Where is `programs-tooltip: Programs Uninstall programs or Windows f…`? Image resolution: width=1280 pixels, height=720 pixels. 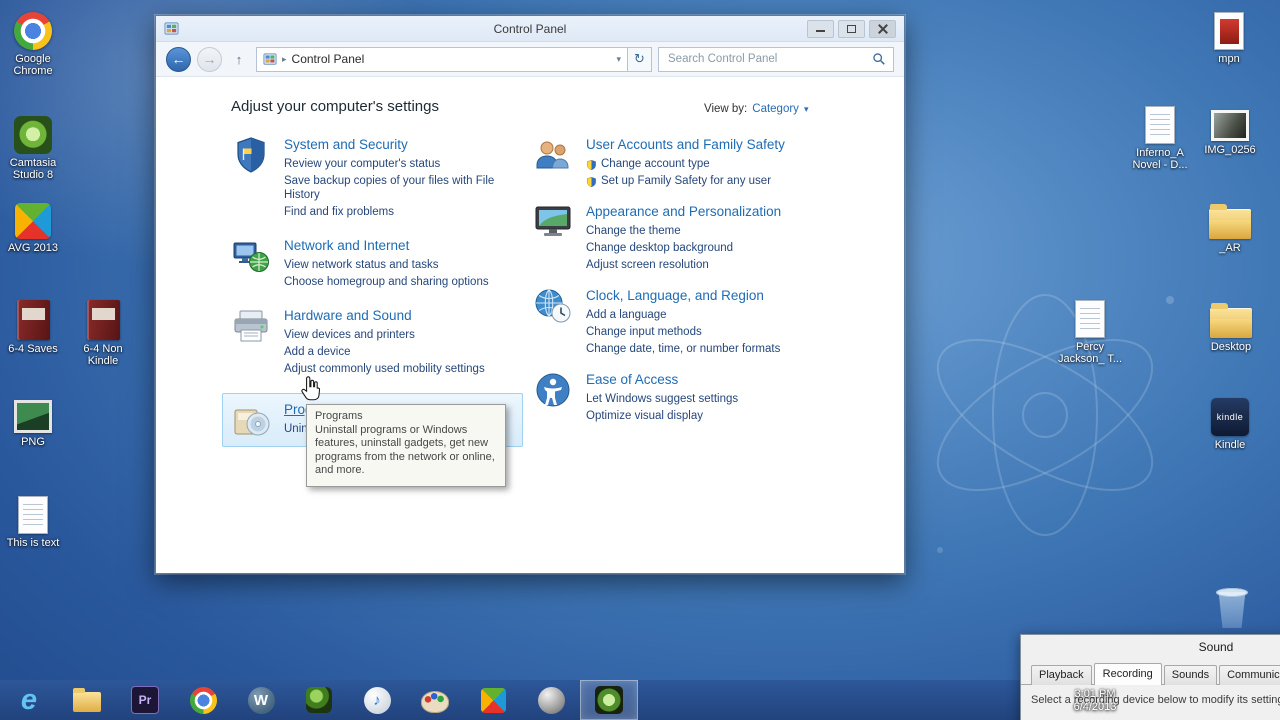 programs-tooltip: Programs Uninstall programs or Windows f… is located at coordinates (406, 445).